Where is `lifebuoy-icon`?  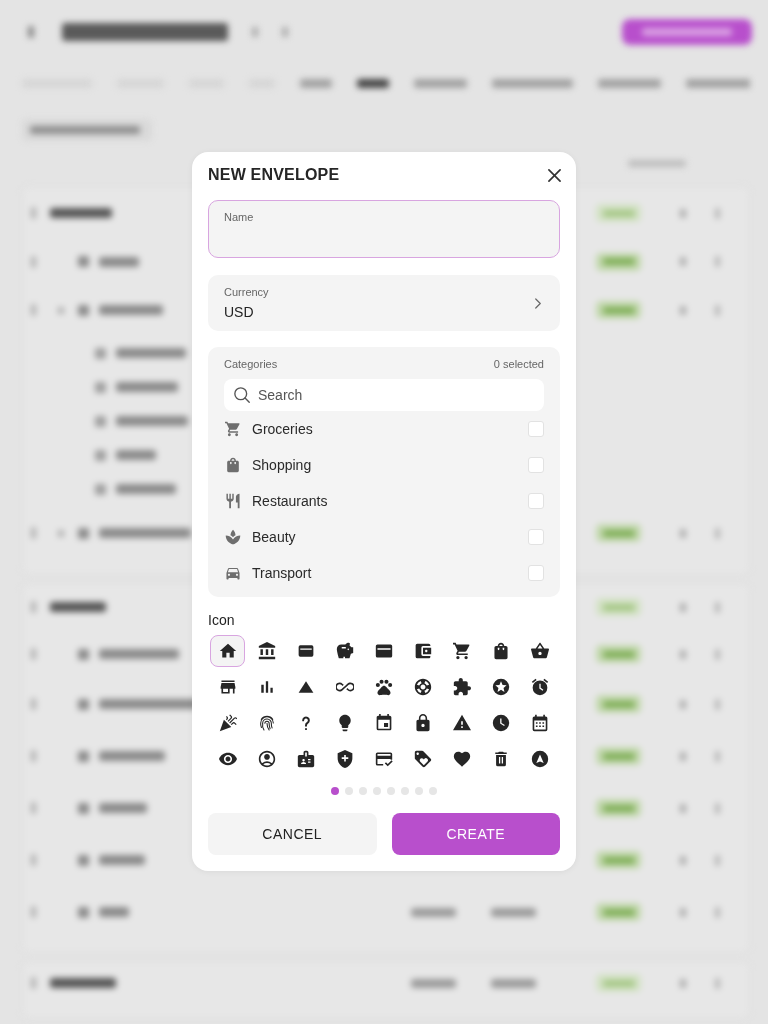
lifebuoy-icon is located at coordinates (423, 687).